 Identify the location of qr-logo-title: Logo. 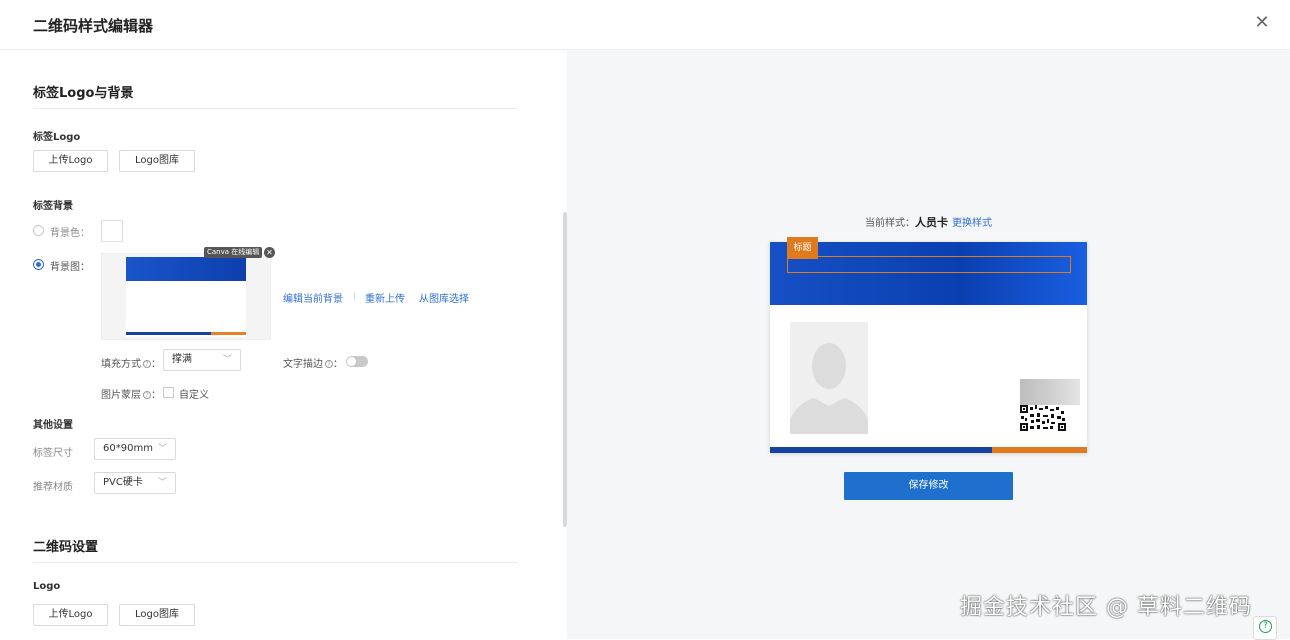
(47, 586).